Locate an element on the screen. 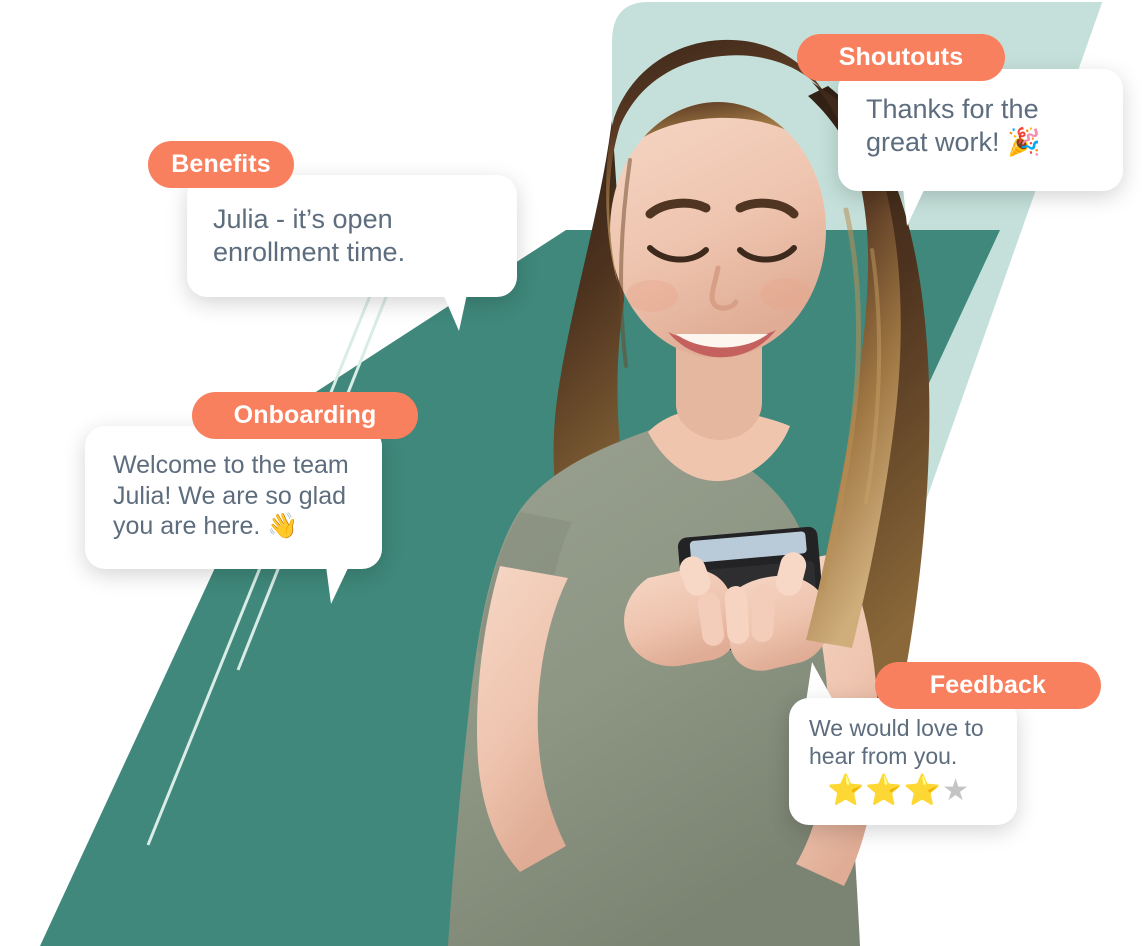  feedback-bubble: We would love to hear from you. ⭐⭐⭐★ is located at coordinates (903, 761).